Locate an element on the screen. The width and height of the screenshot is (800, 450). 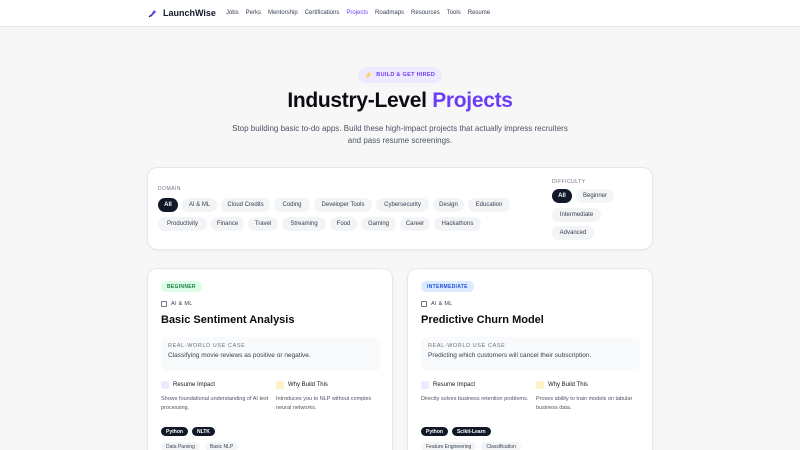
tech-tags: Python NLTK is located at coordinates (188, 431).